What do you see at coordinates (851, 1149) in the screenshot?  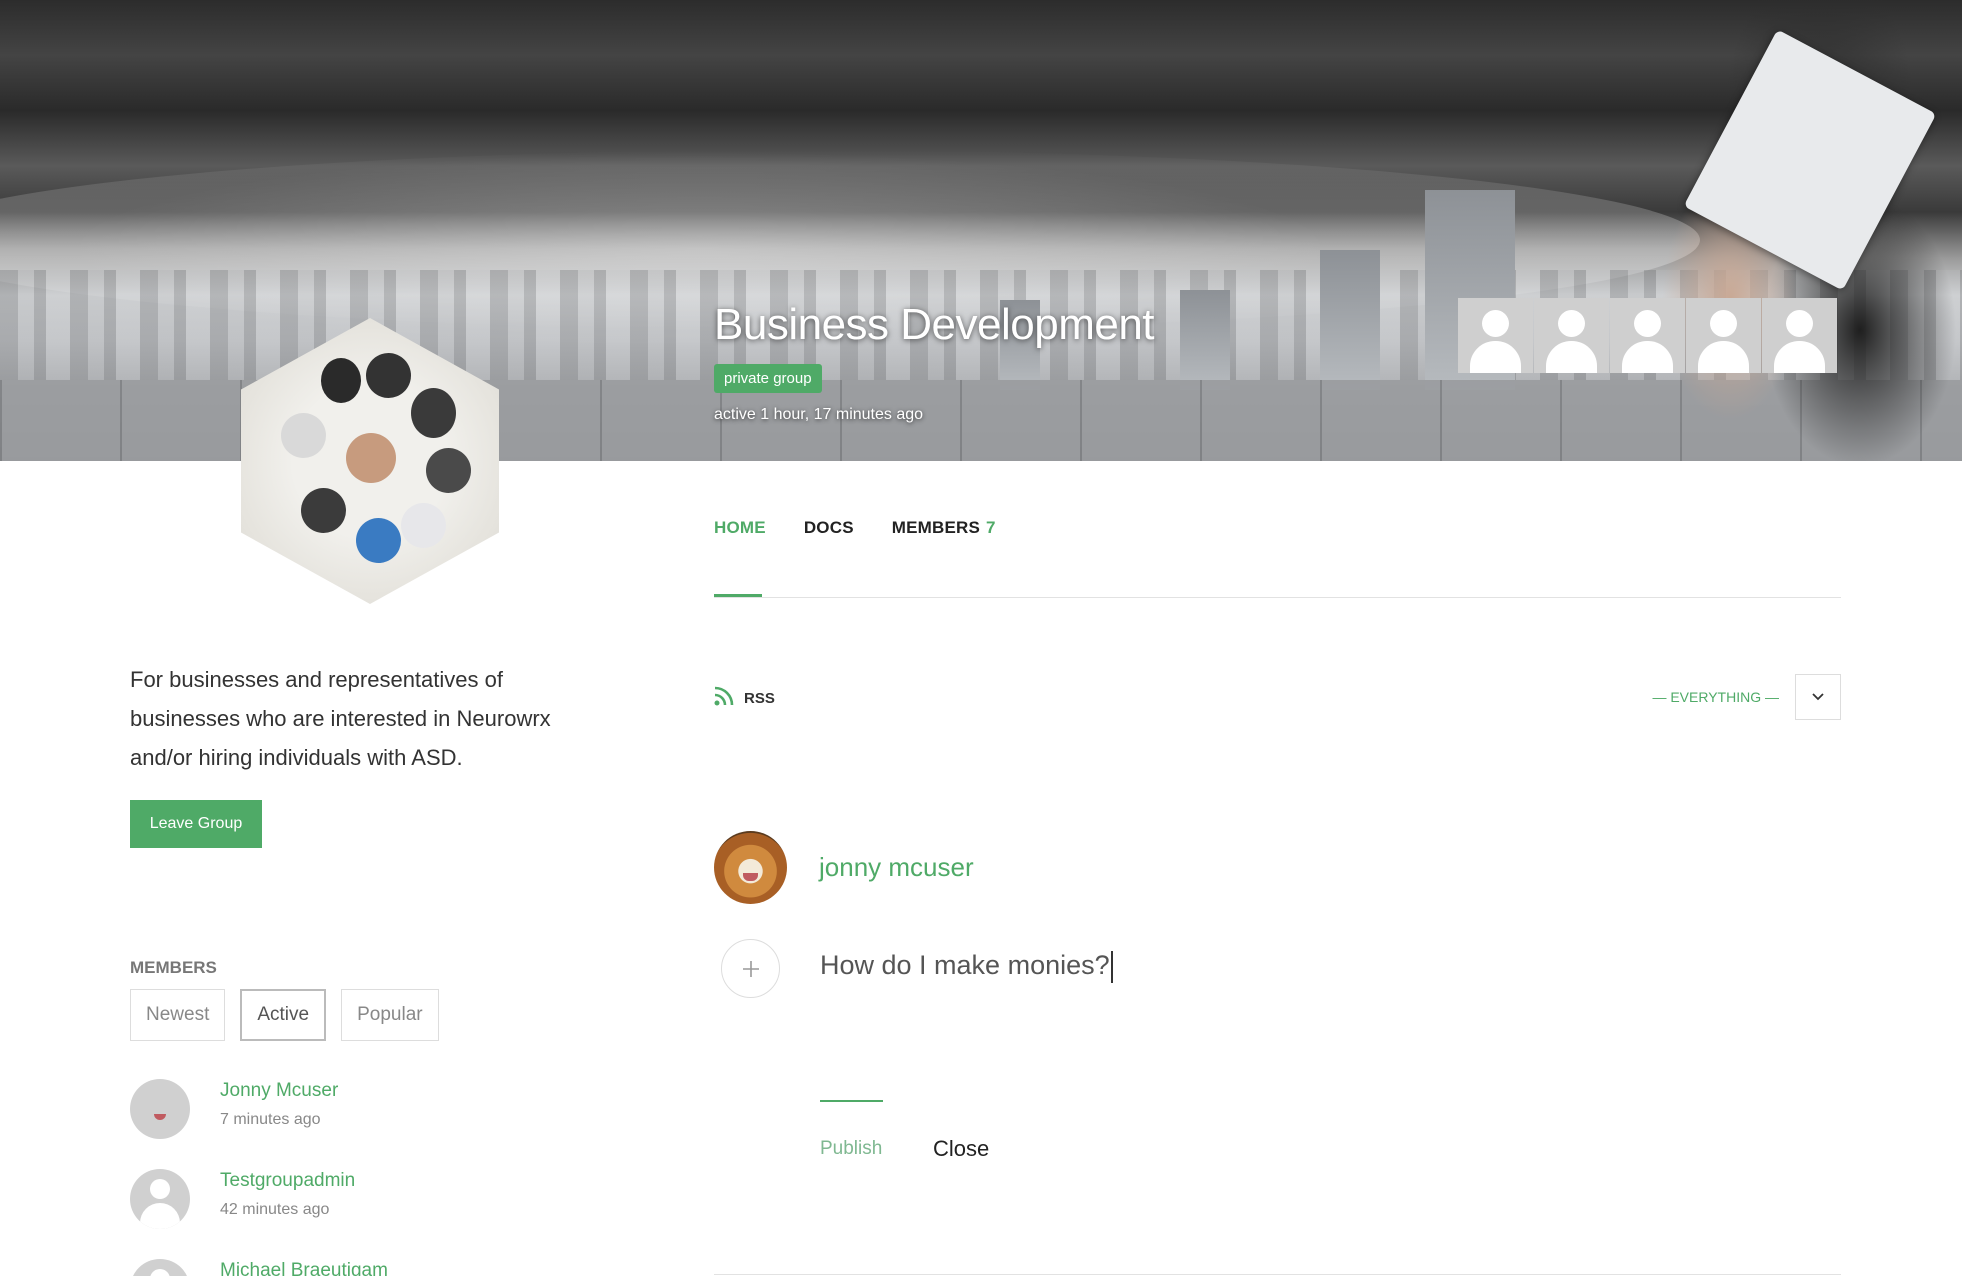 I see `publish-button: Publish` at bounding box center [851, 1149].